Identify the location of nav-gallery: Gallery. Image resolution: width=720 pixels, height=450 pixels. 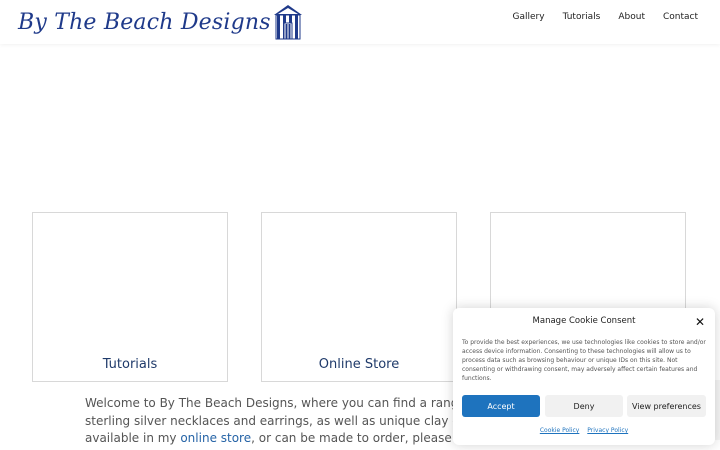
(529, 17).